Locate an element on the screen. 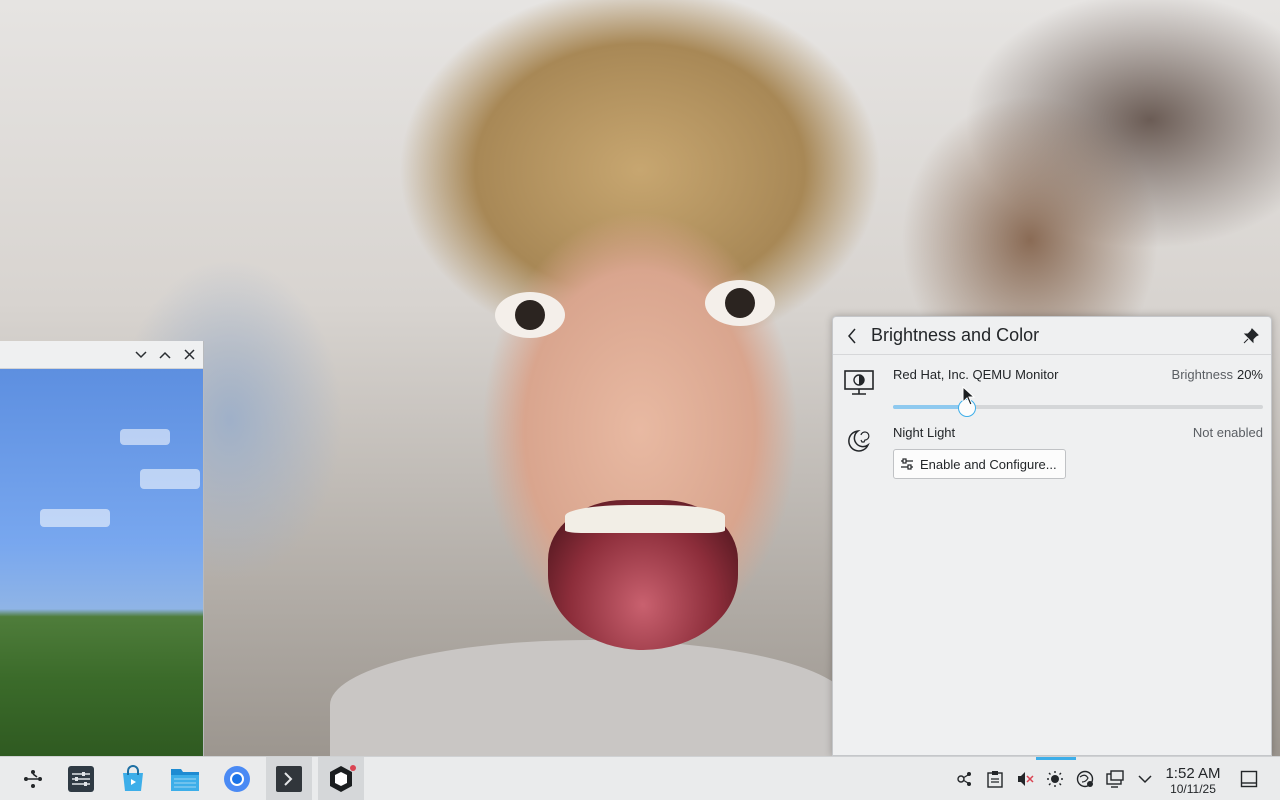 The width and height of the screenshot is (1280, 800). brightness-slider is located at coordinates (1078, 408).